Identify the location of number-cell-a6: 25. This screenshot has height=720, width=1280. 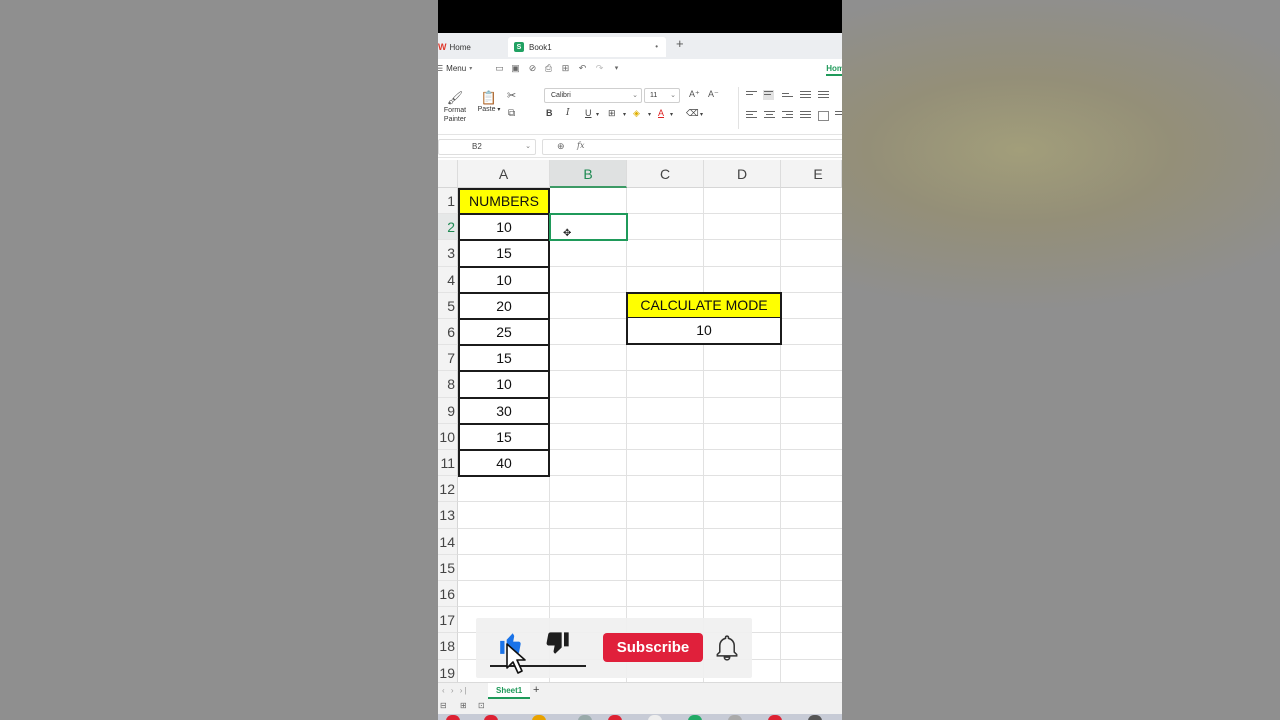
(504, 332).